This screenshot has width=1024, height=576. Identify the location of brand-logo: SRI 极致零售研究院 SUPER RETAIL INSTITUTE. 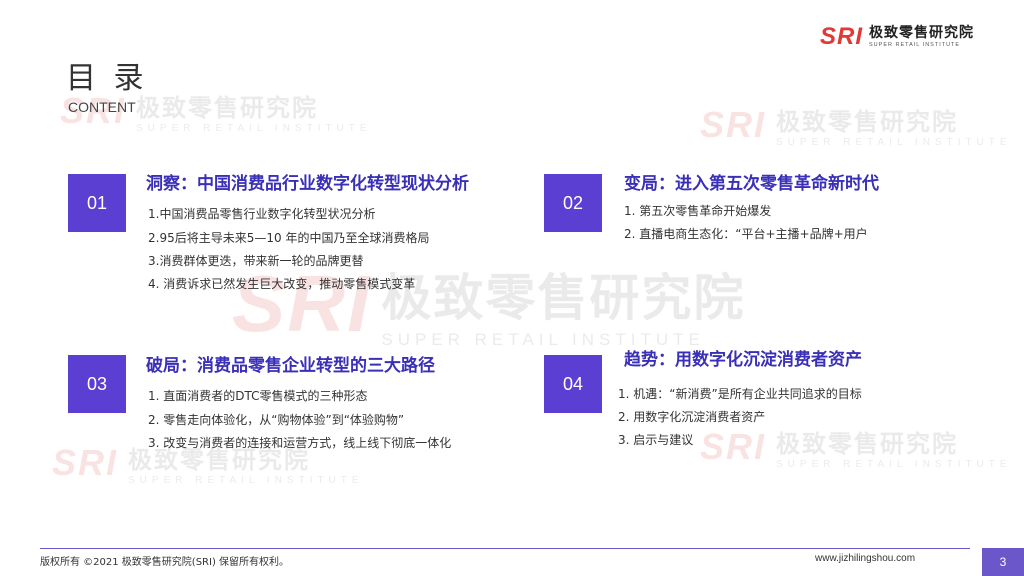
(905, 37).